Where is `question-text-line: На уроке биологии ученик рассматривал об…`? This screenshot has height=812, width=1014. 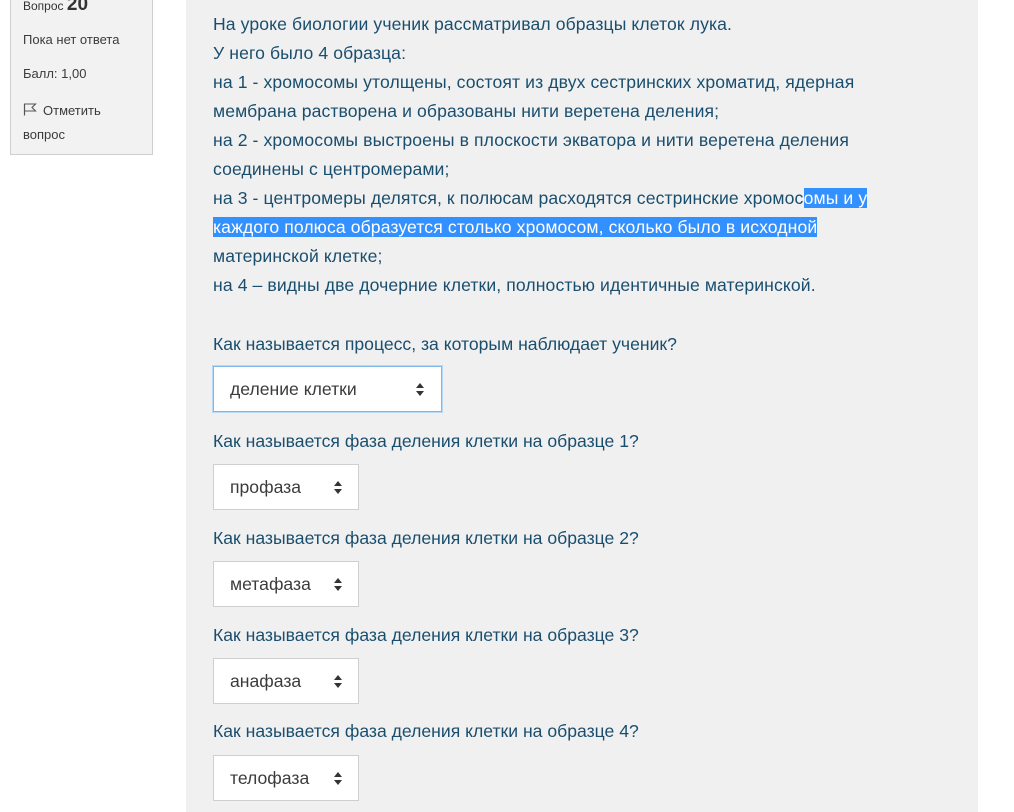 question-text-line: На уроке биологии ученик рассматривал об… is located at coordinates (473, 24).